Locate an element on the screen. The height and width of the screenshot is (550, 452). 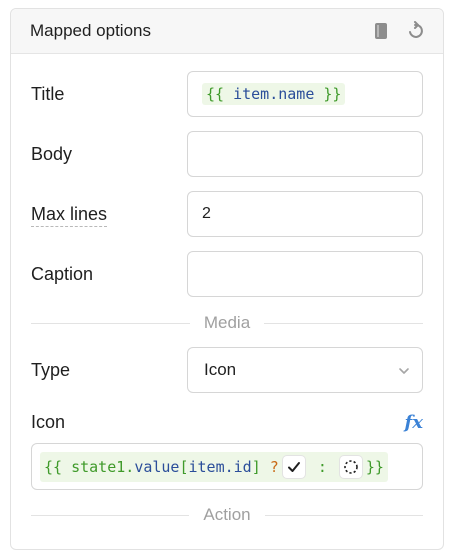
check-icon is located at coordinates (293, 466).